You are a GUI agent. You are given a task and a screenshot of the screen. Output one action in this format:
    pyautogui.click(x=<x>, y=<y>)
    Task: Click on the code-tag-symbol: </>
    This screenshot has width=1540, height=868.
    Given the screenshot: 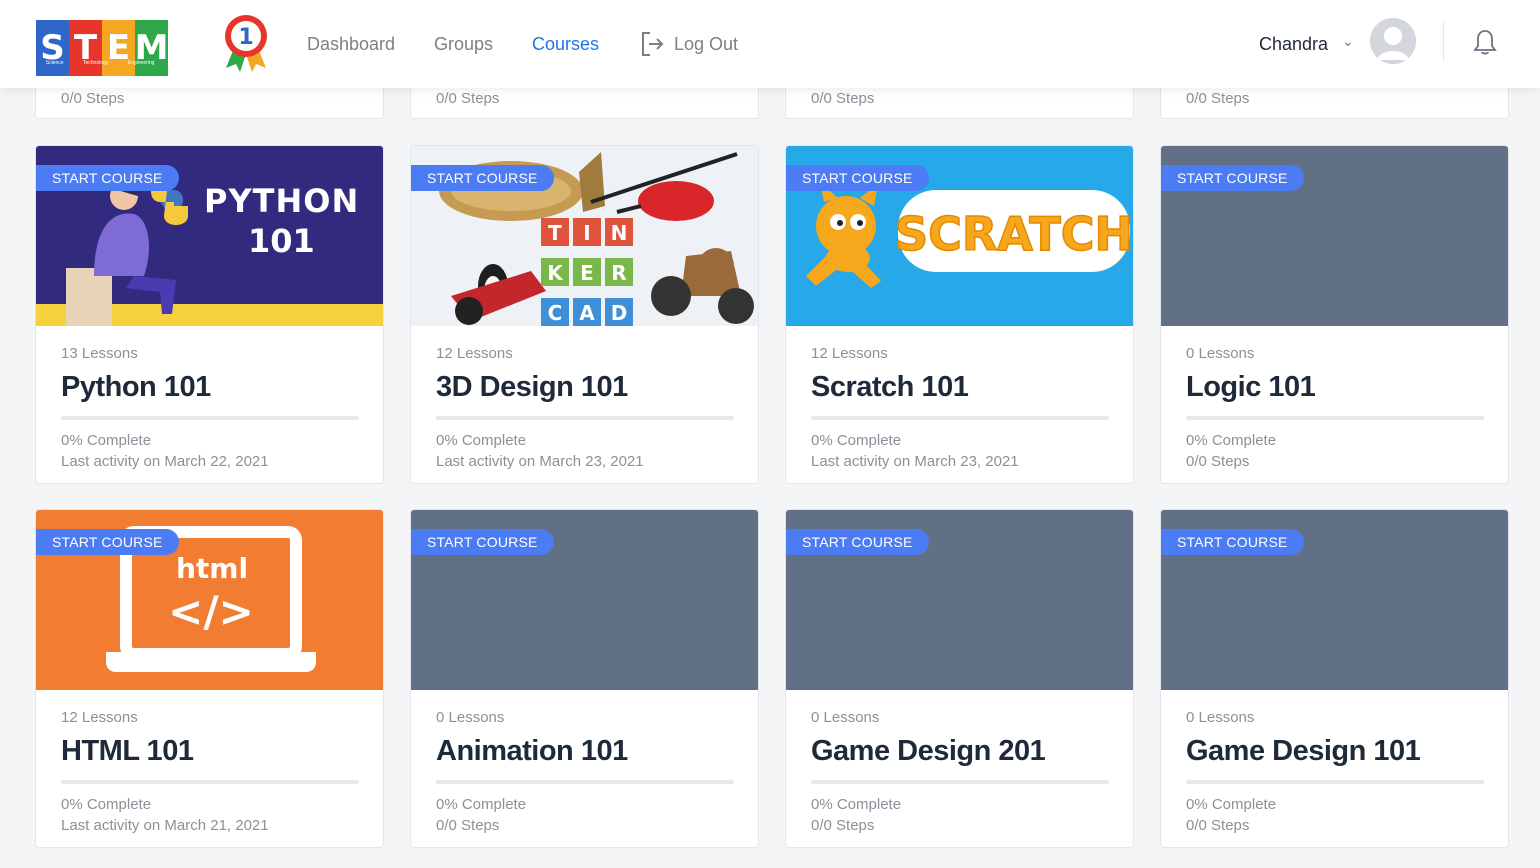 What is the action you would take?
    pyautogui.click(x=211, y=611)
    